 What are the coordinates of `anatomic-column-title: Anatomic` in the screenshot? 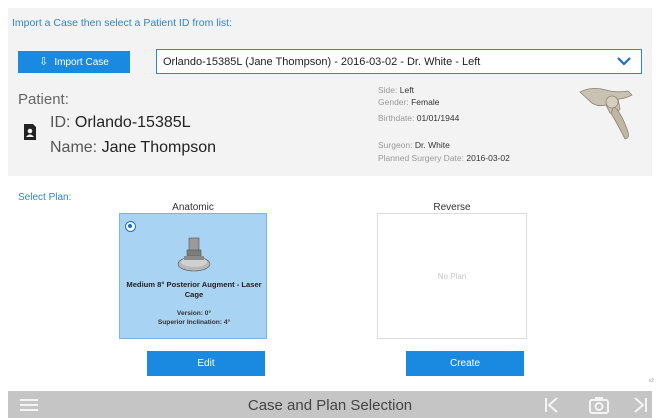 It's located at (193, 207).